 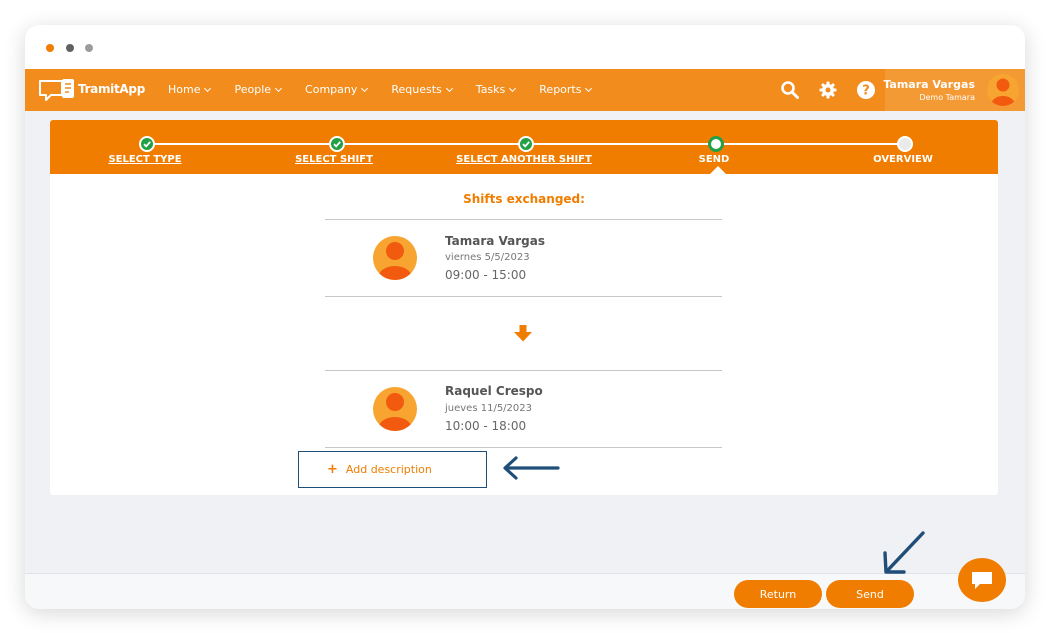 I want to click on nav-people-label: People, so click(x=253, y=89).